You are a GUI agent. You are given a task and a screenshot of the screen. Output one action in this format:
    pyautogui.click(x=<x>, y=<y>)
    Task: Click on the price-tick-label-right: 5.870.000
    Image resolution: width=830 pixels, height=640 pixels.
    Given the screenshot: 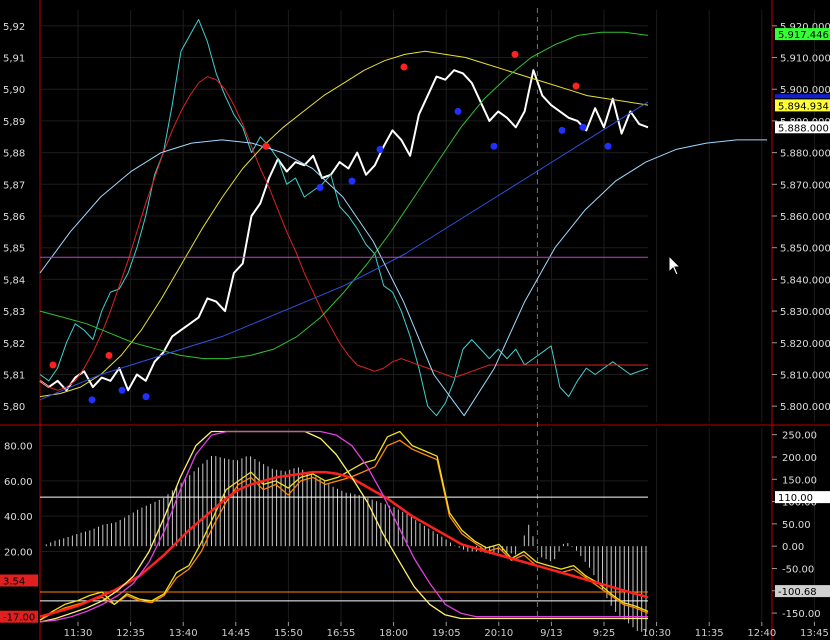 What is the action you would take?
    pyautogui.click(x=805, y=185)
    